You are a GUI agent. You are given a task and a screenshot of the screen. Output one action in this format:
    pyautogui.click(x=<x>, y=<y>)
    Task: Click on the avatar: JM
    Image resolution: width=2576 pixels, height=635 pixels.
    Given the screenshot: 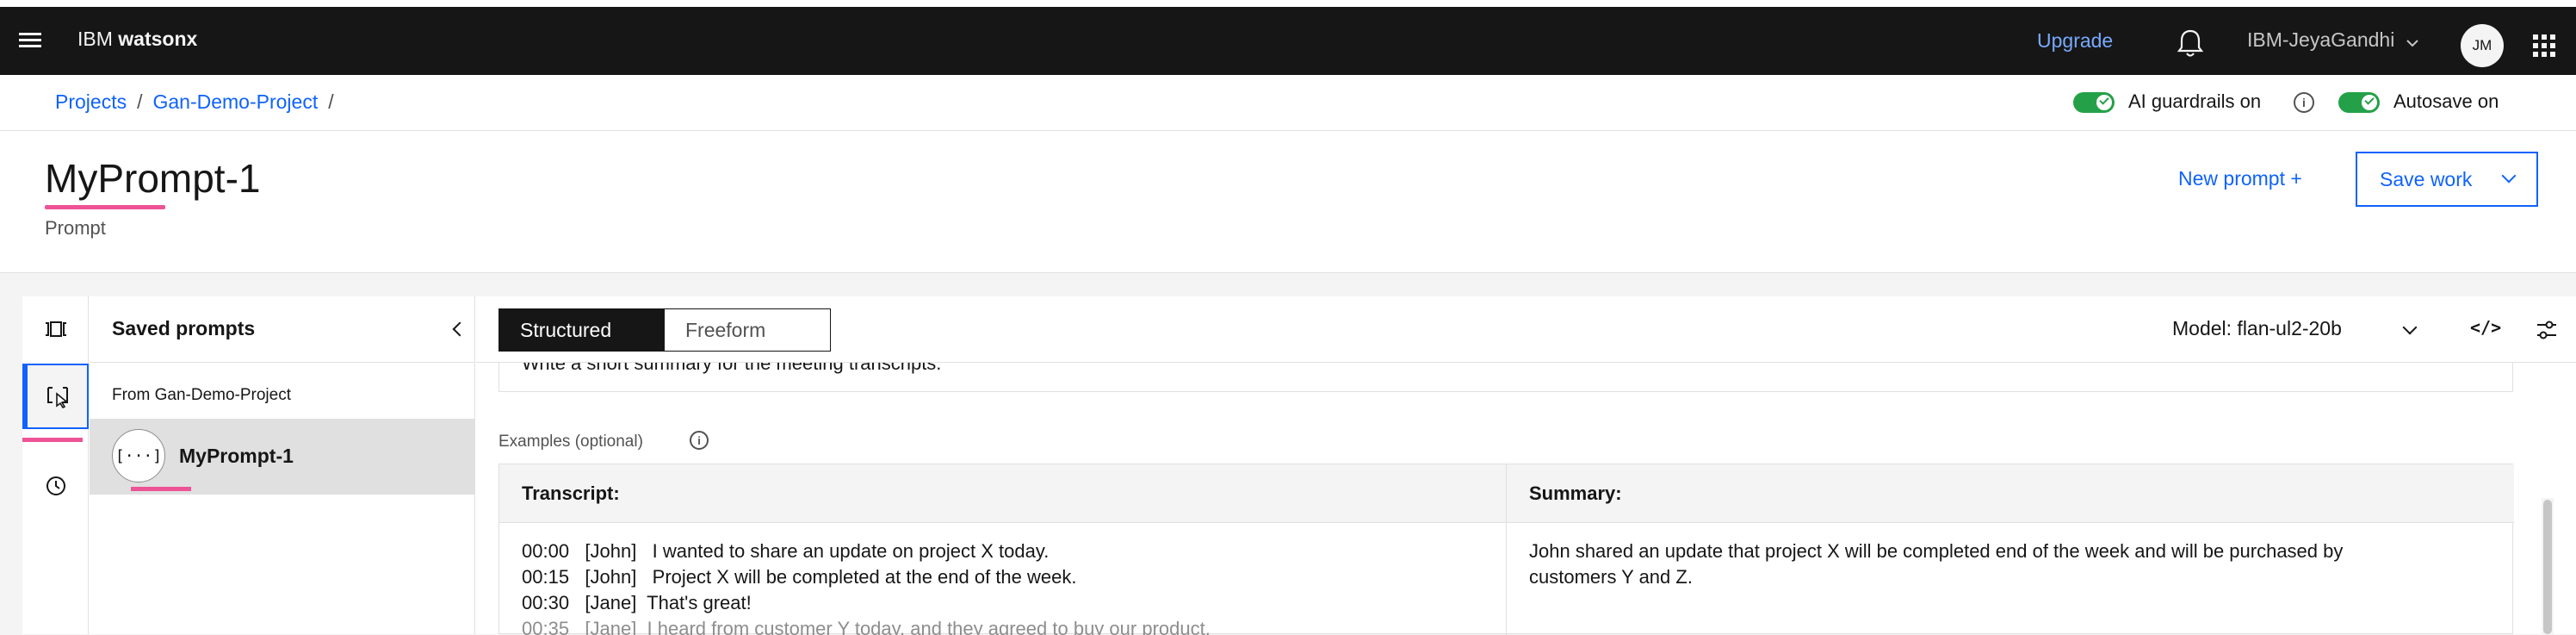 What is the action you would take?
    pyautogui.click(x=2482, y=45)
    